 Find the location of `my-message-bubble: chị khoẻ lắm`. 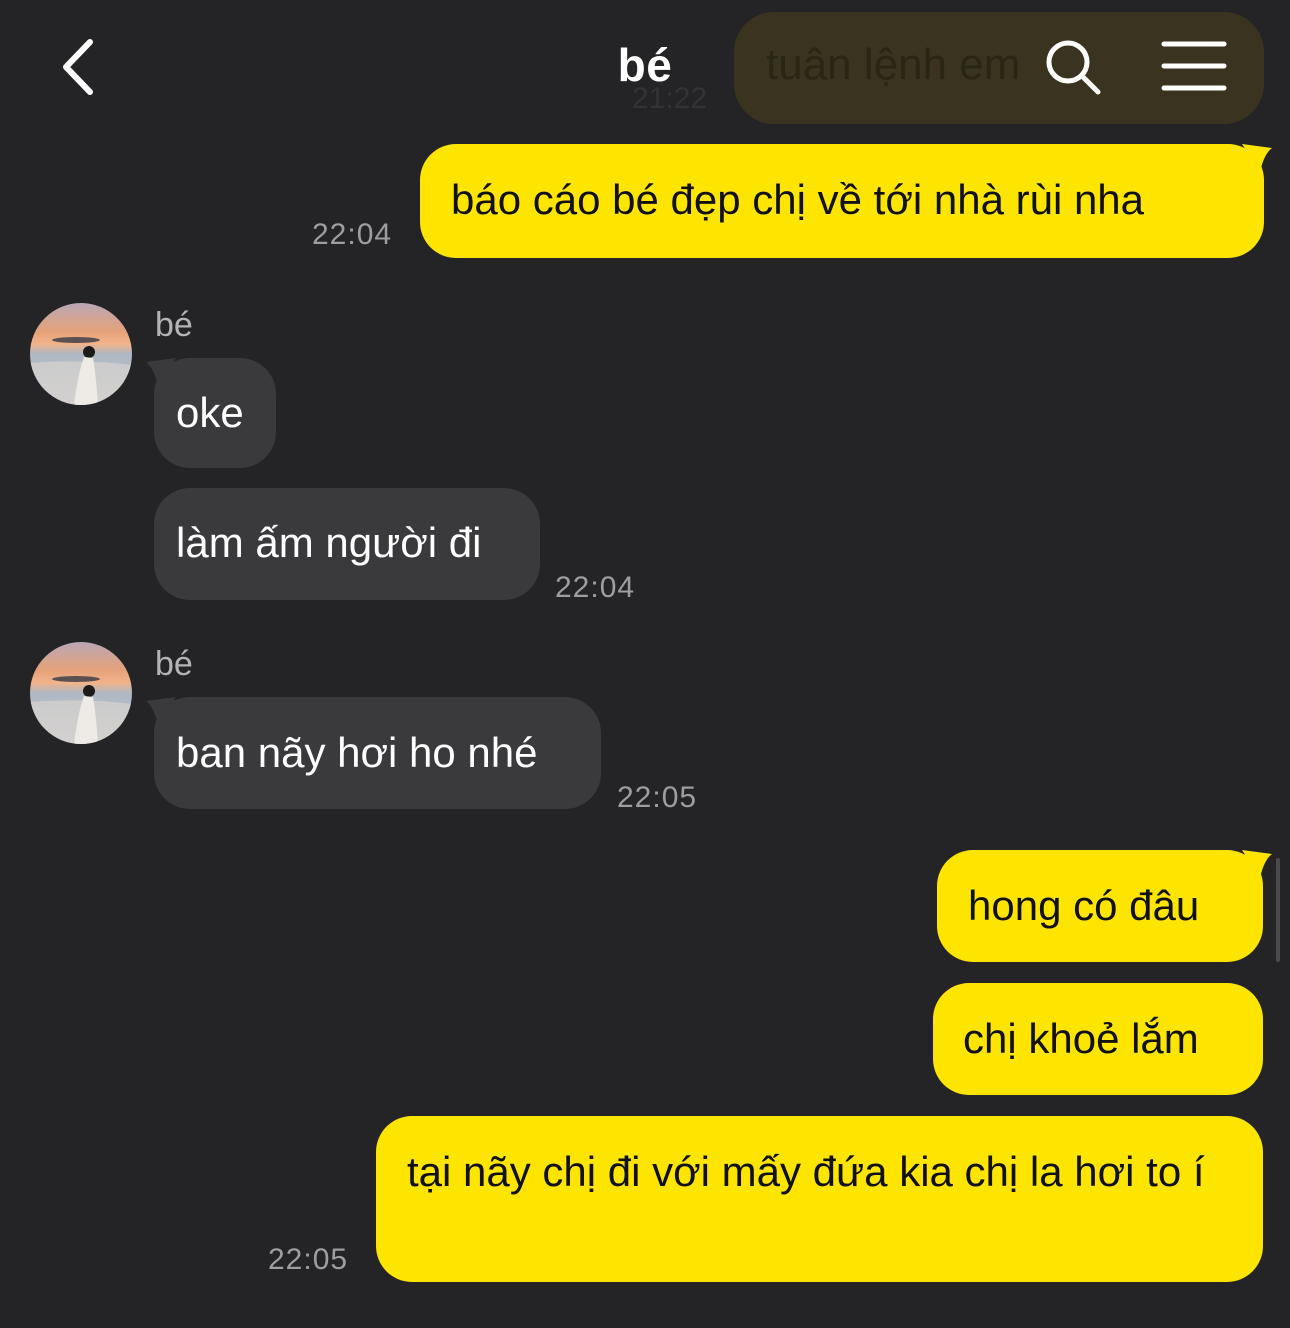

my-message-bubble: chị khoẻ lắm is located at coordinates (1098, 1039).